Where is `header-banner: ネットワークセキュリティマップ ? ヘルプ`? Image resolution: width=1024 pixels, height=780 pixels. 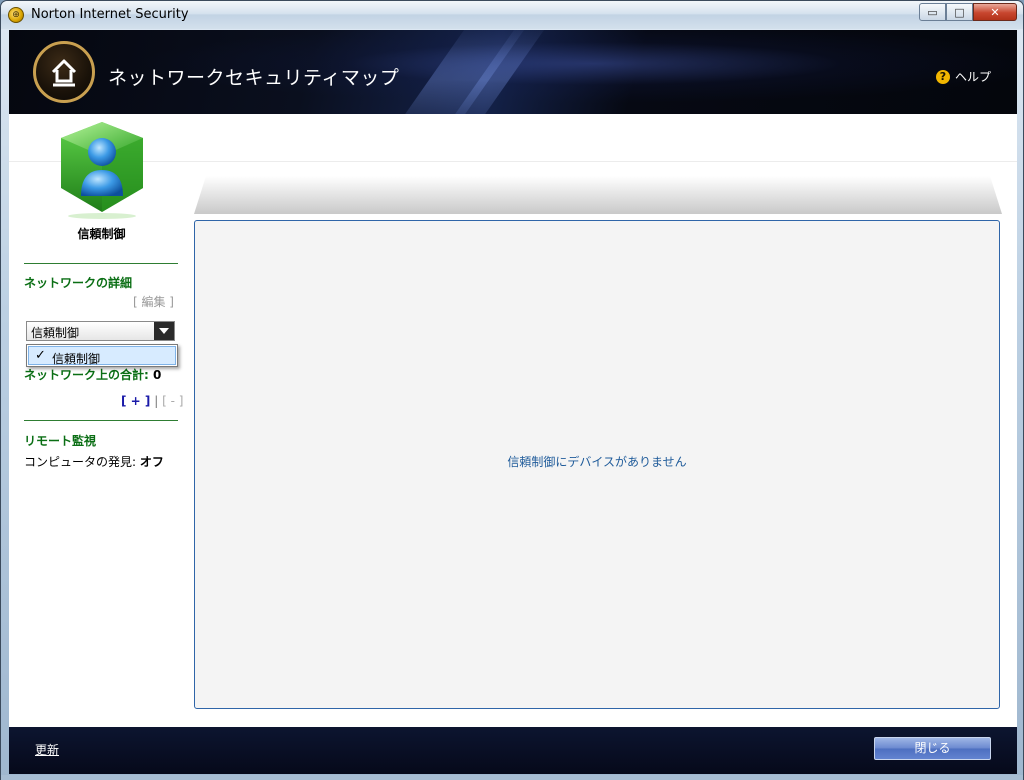
header-banner: ネットワークセキュリティマップ ? ヘルプ is located at coordinates (513, 72).